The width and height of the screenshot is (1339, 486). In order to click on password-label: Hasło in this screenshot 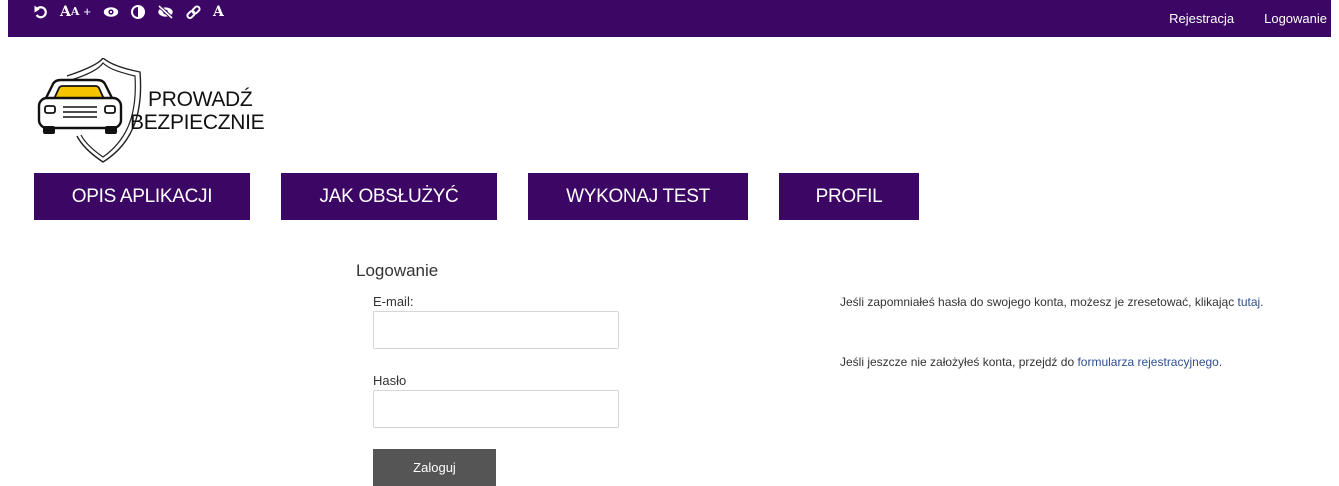, I will do `click(390, 380)`.